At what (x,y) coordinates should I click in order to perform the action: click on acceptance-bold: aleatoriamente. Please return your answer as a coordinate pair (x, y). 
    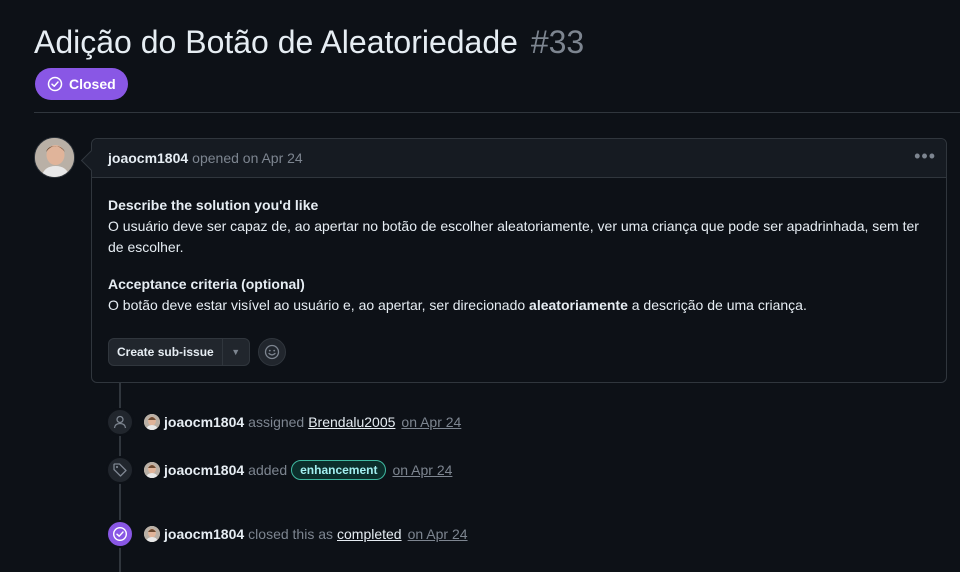
    Looking at the image, I should click on (578, 305).